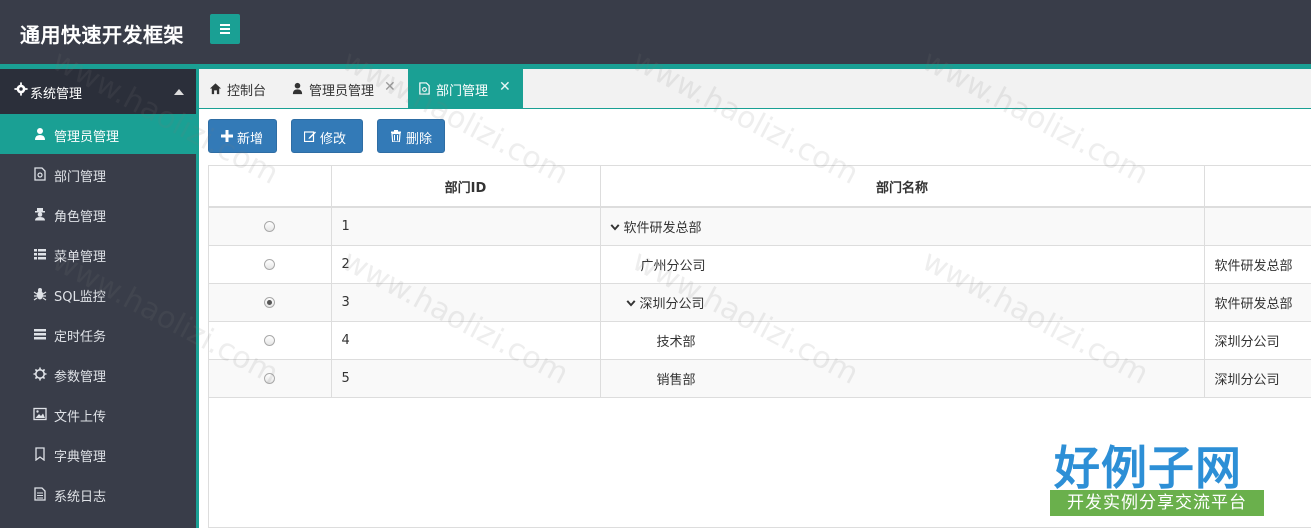 Image resolution: width=1311 pixels, height=528 pixels. What do you see at coordinates (1148, 468) in the screenshot?
I see `logo-title: 好例子网` at bounding box center [1148, 468].